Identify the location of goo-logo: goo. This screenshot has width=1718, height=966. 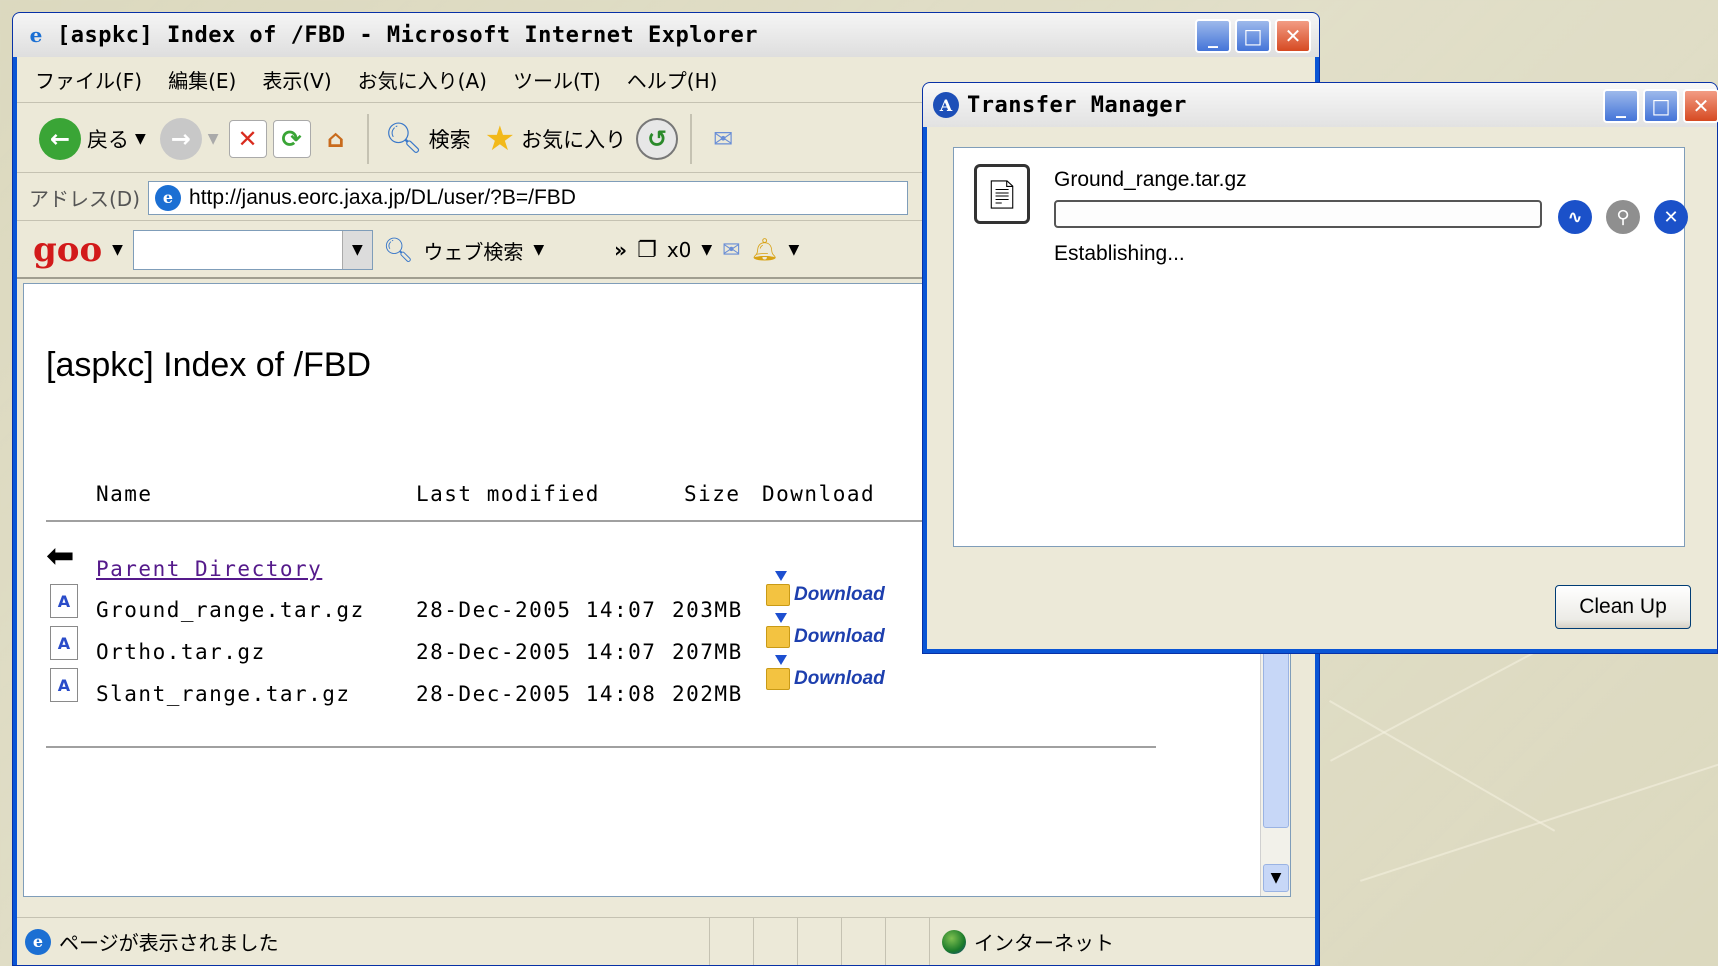
(67, 250).